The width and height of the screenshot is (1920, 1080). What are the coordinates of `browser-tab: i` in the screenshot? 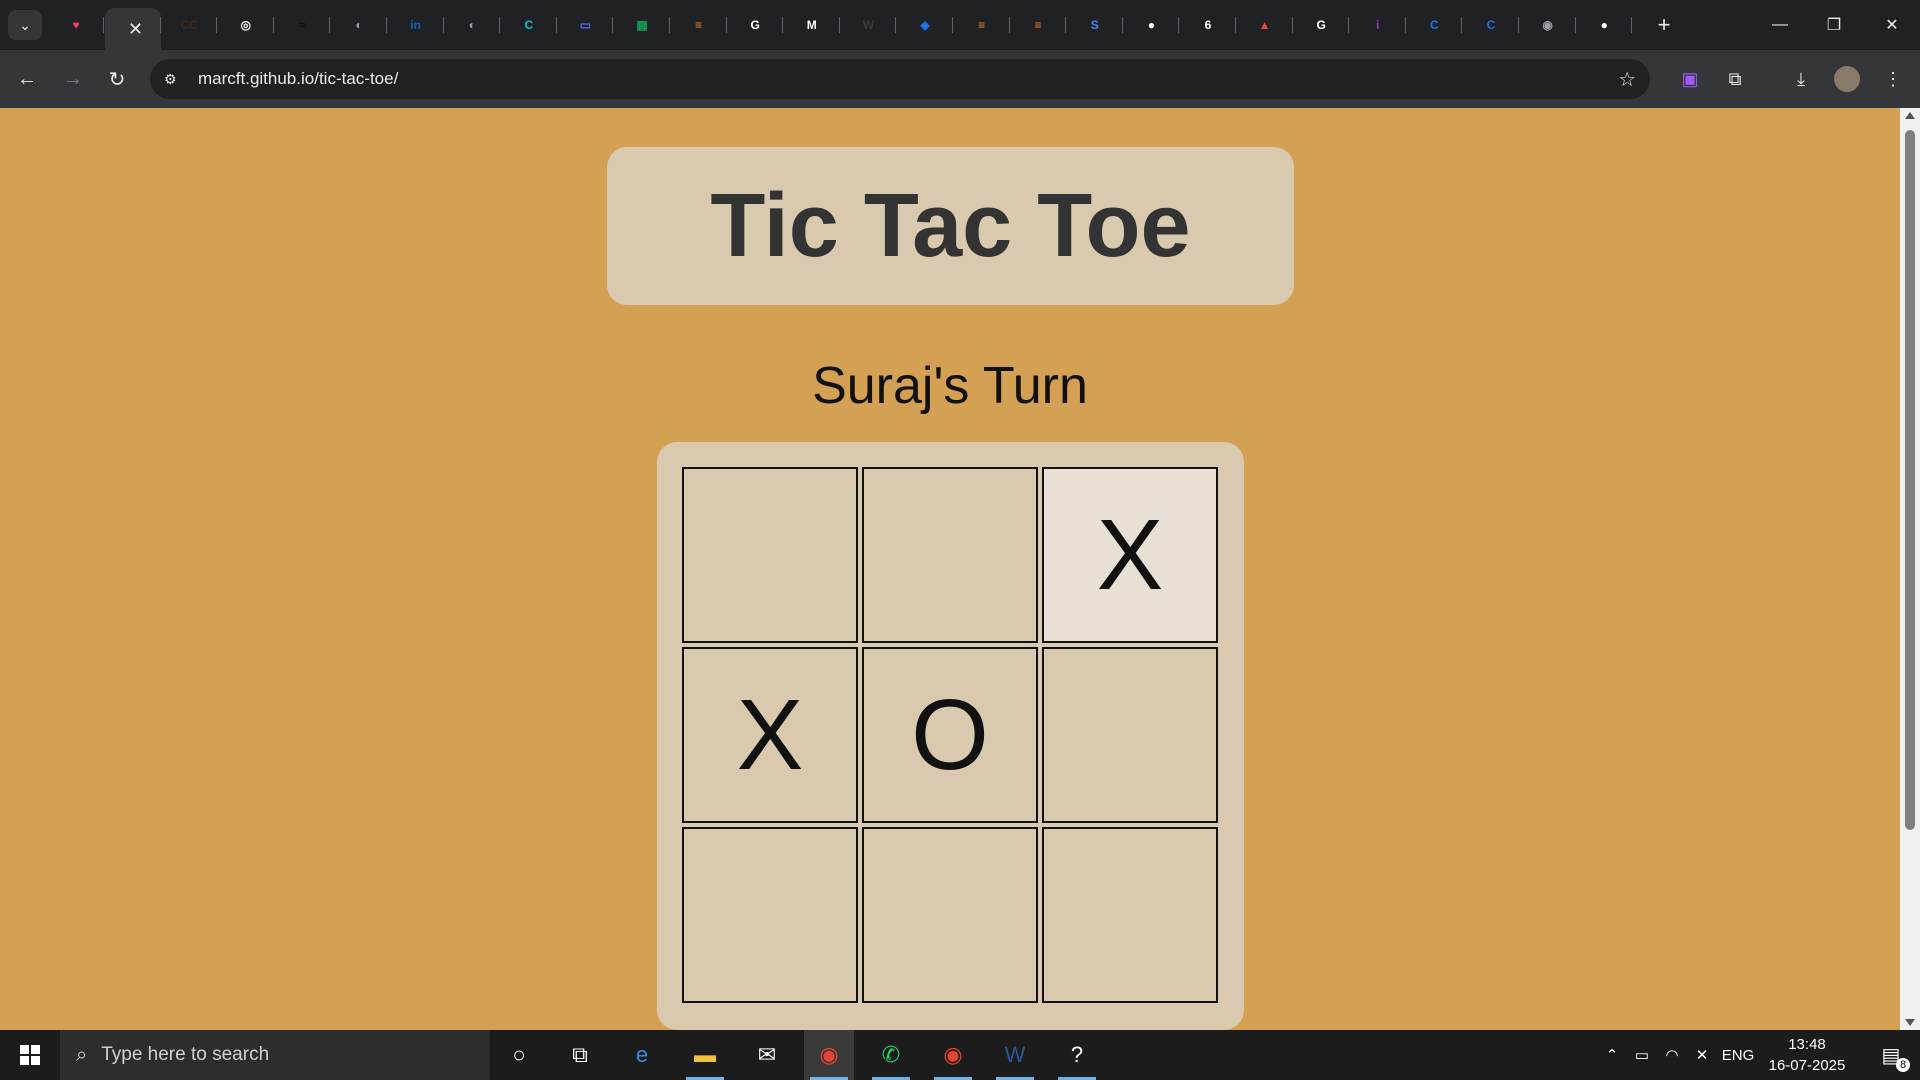 It's located at (1378, 25).